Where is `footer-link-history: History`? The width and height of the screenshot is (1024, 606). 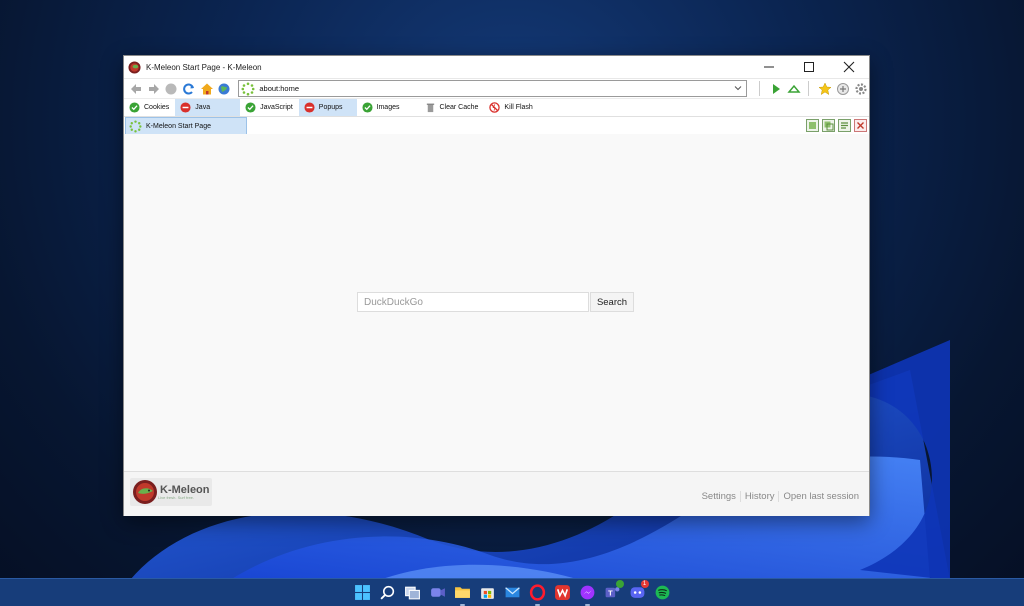 footer-link-history: History is located at coordinates (759, 496).